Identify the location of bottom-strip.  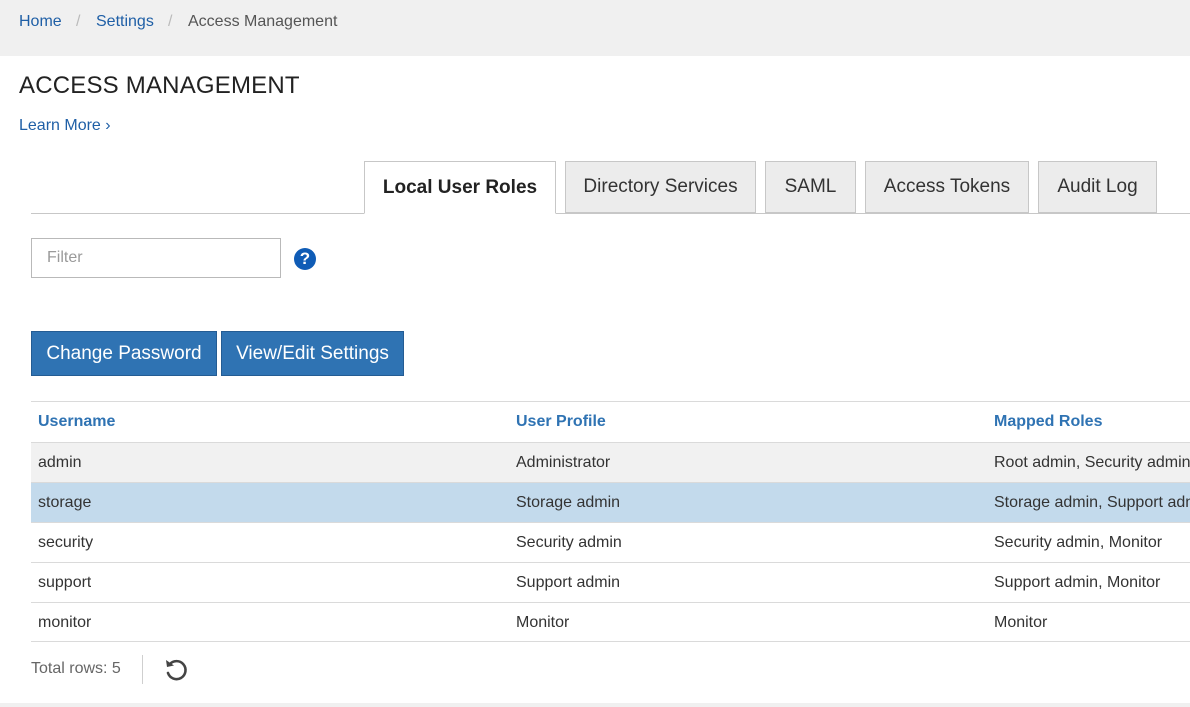
(595, 705).